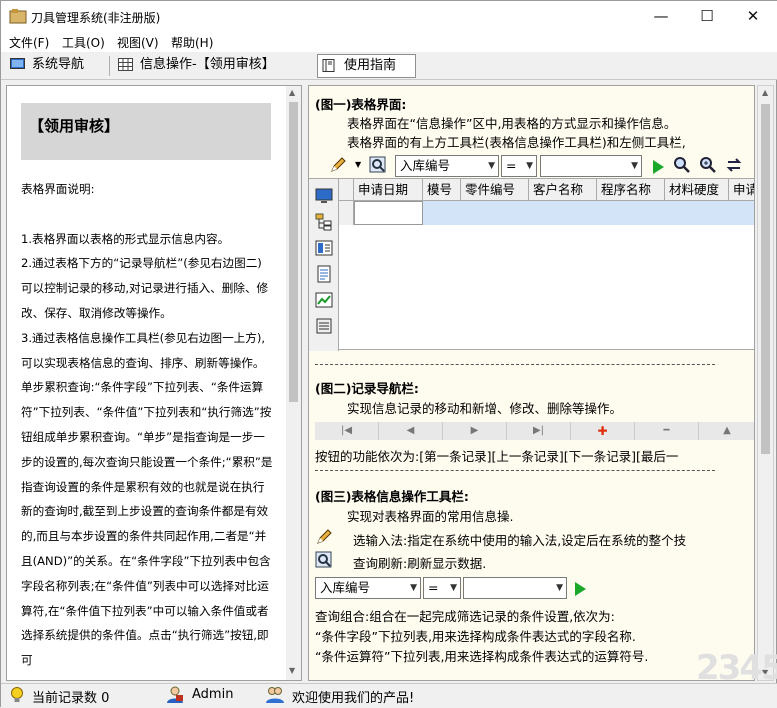 Image resolution: width=777 pixels, height=708 pixels. Describe the element at coordinates (753, 16) in the screenshot. I see `close-button: ✕` at that location.